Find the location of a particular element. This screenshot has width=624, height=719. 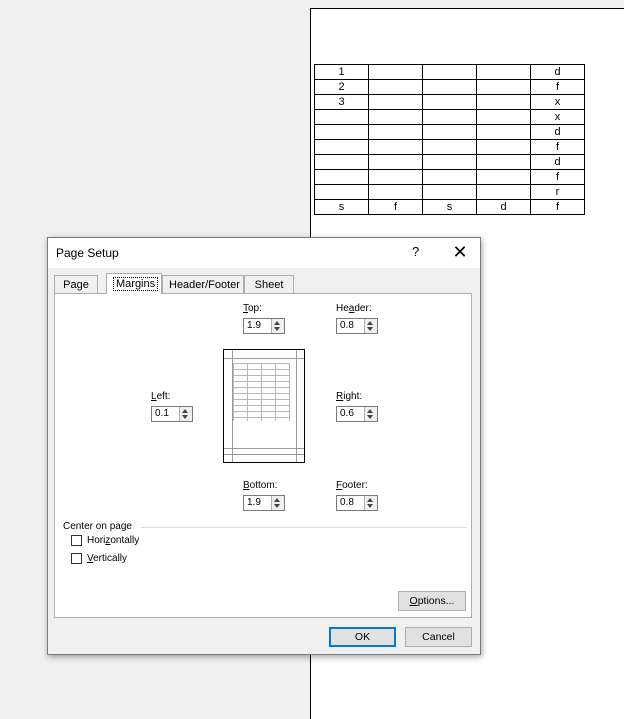

header-margin-spinner: 0.8 is located at coordinates (357, 326).